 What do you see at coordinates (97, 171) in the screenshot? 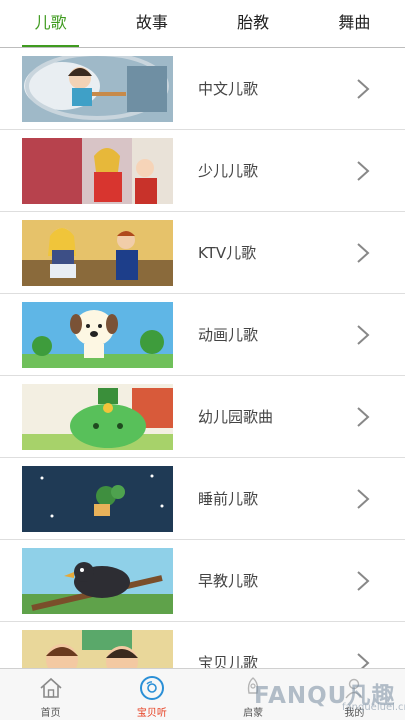
I see `thumbnail-red-cape-girls` at bounding box center [97, 171].